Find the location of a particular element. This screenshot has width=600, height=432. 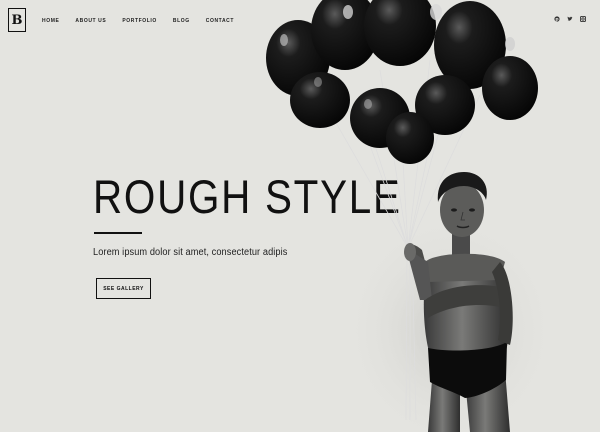

main-nav: Home About Us Portfolio Blog Contact is located at coordinates (146, 21).